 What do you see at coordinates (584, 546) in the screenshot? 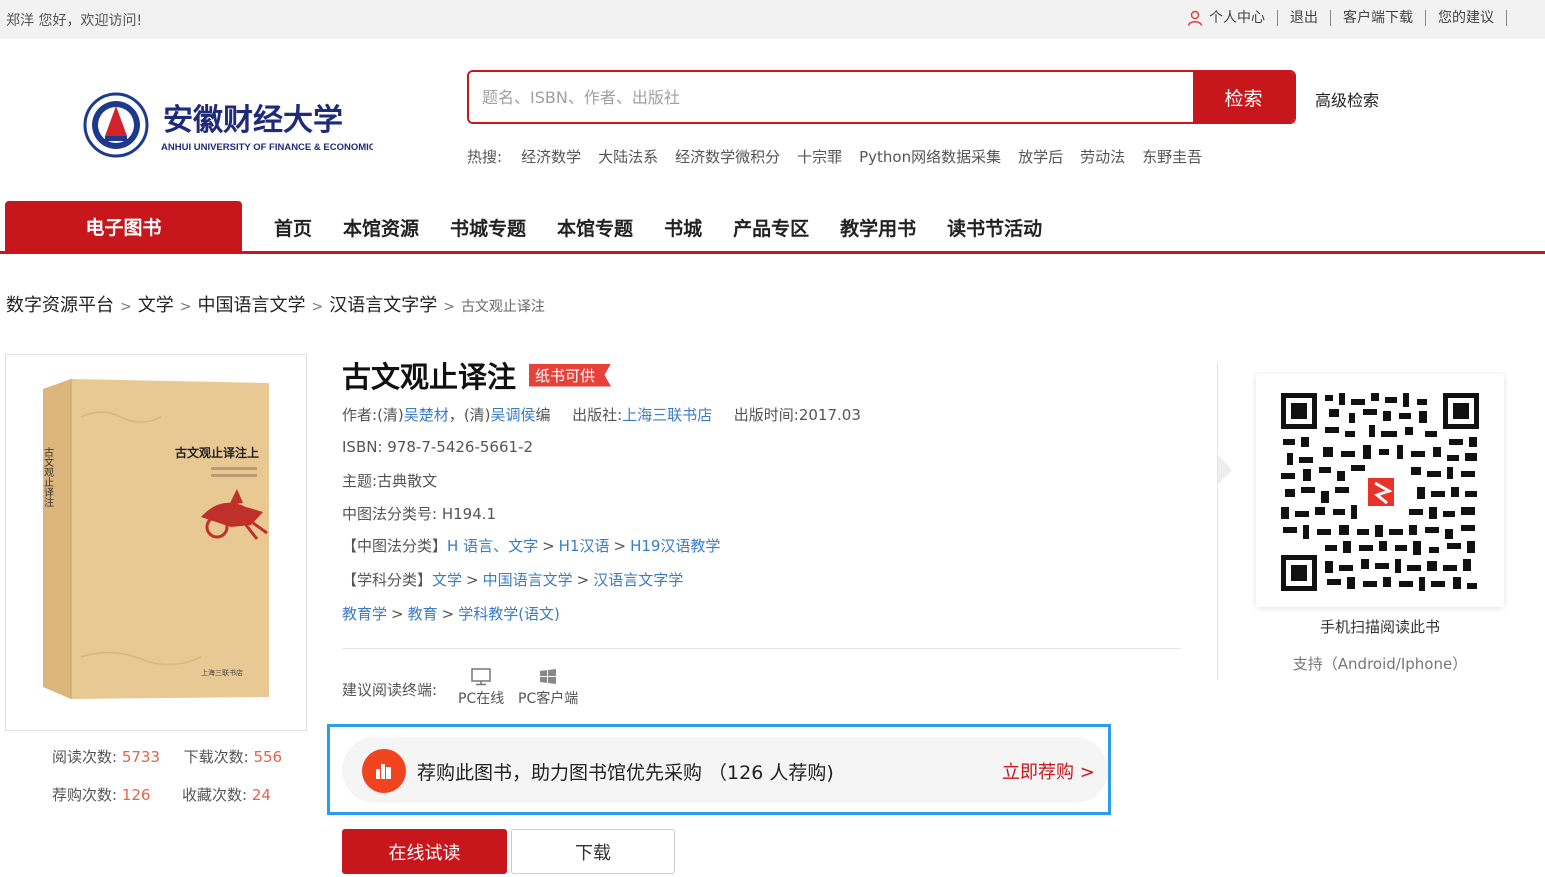
I see `clc-path-link: H1汉语` at bounding box center [584, 546].